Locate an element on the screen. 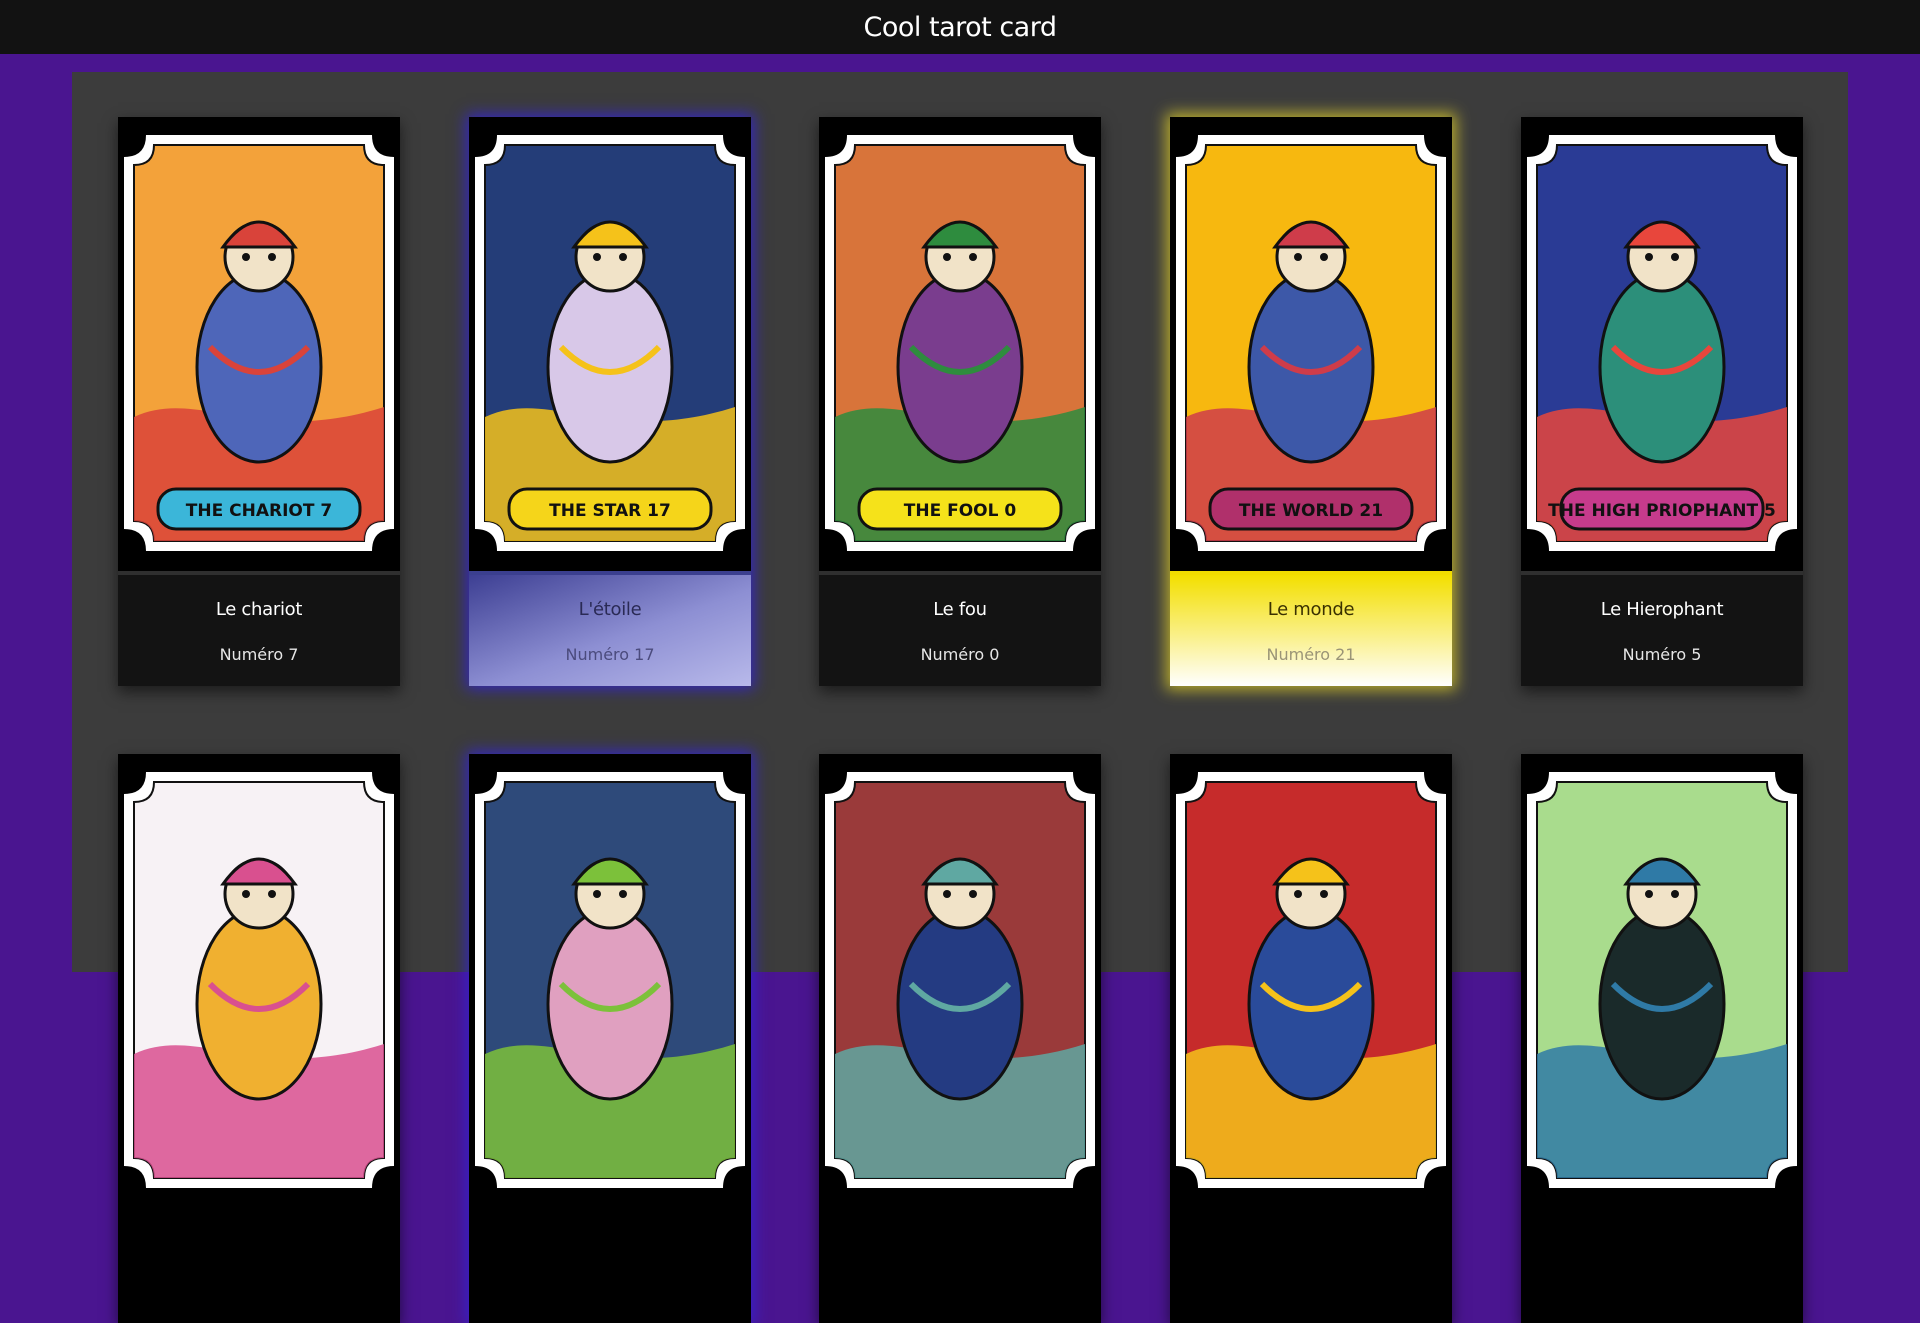 Image resolution: width=1920 pixels, height=1323 pixels. tarot-card-hermit is located at coordinates (610, 1038).